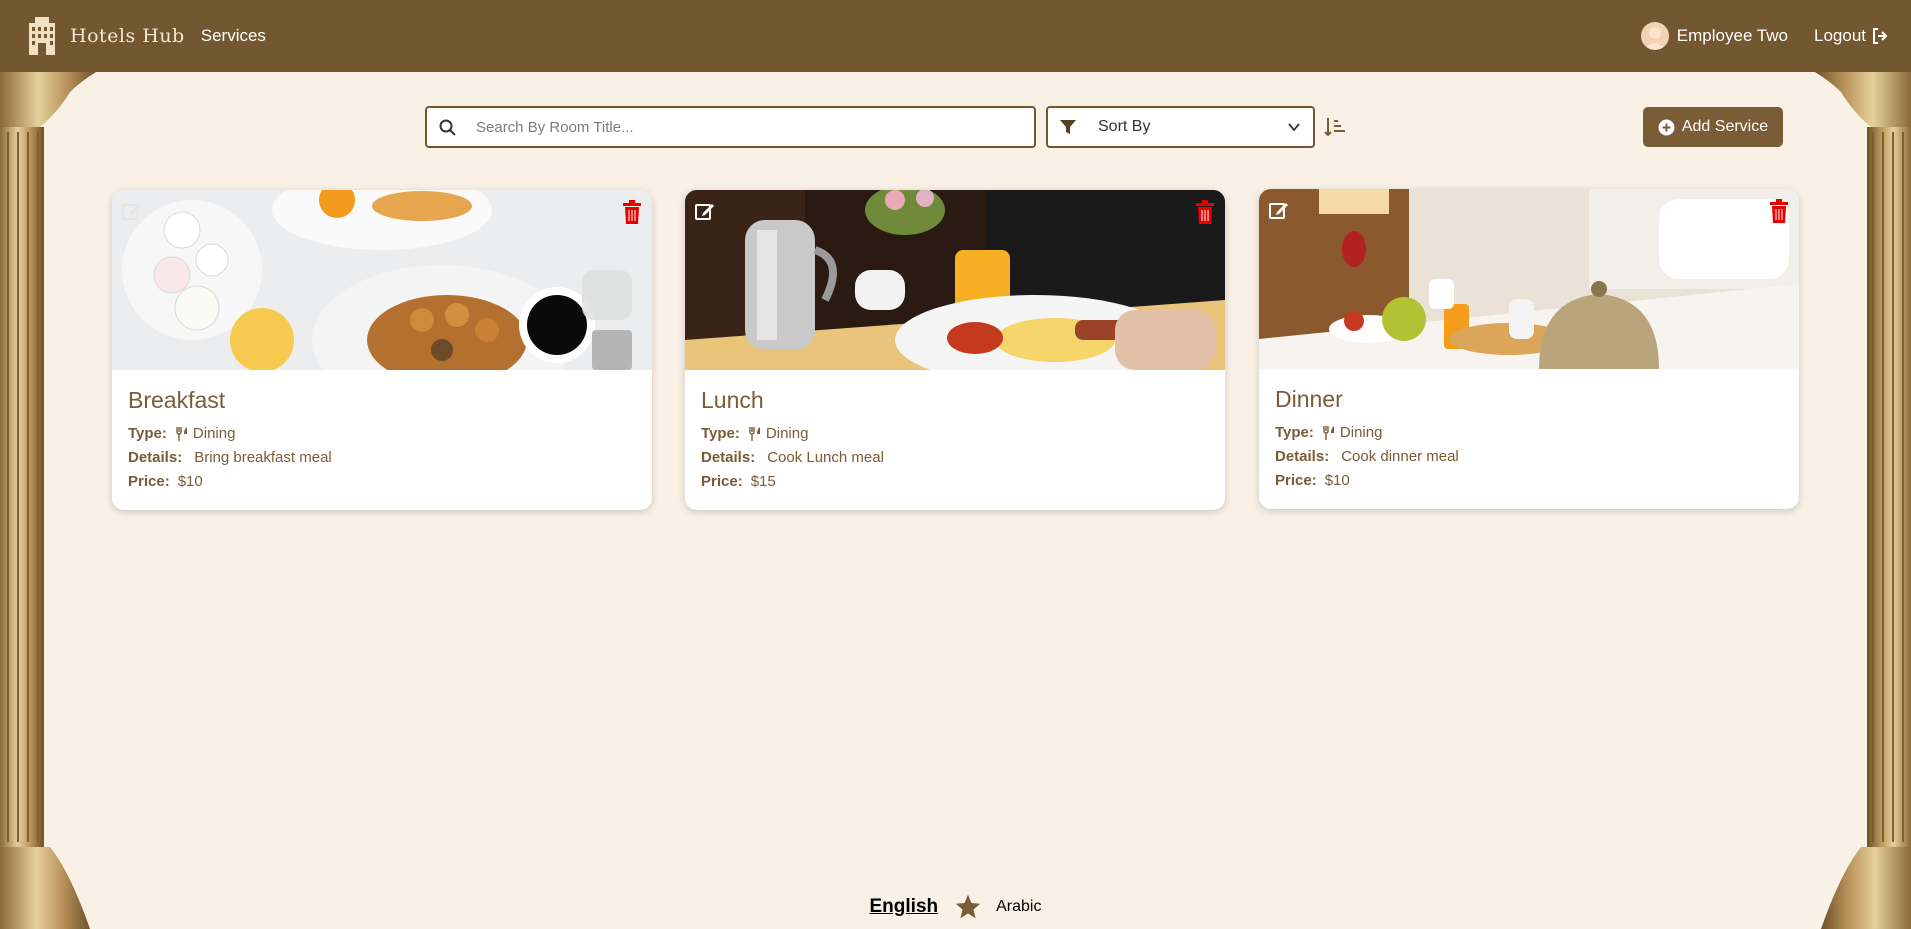 This screenshot has height=929, width=1911. I want to click on search-box, so click(730, 127).